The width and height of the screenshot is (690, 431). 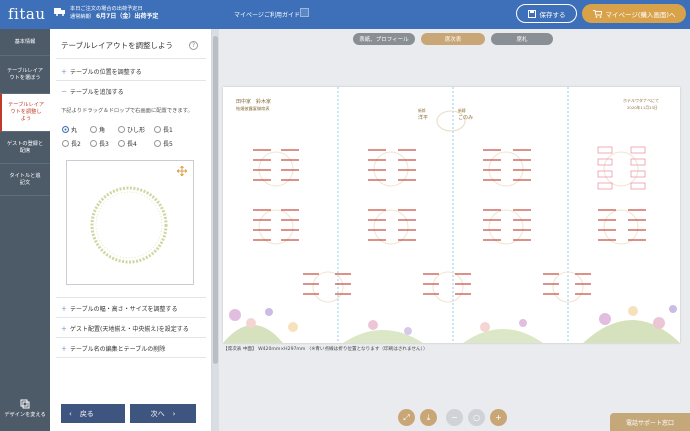 I want to click on sidebar-item-adjust-layout: テーブルレイアウトを調整しよう, so click(x=25, y=113).